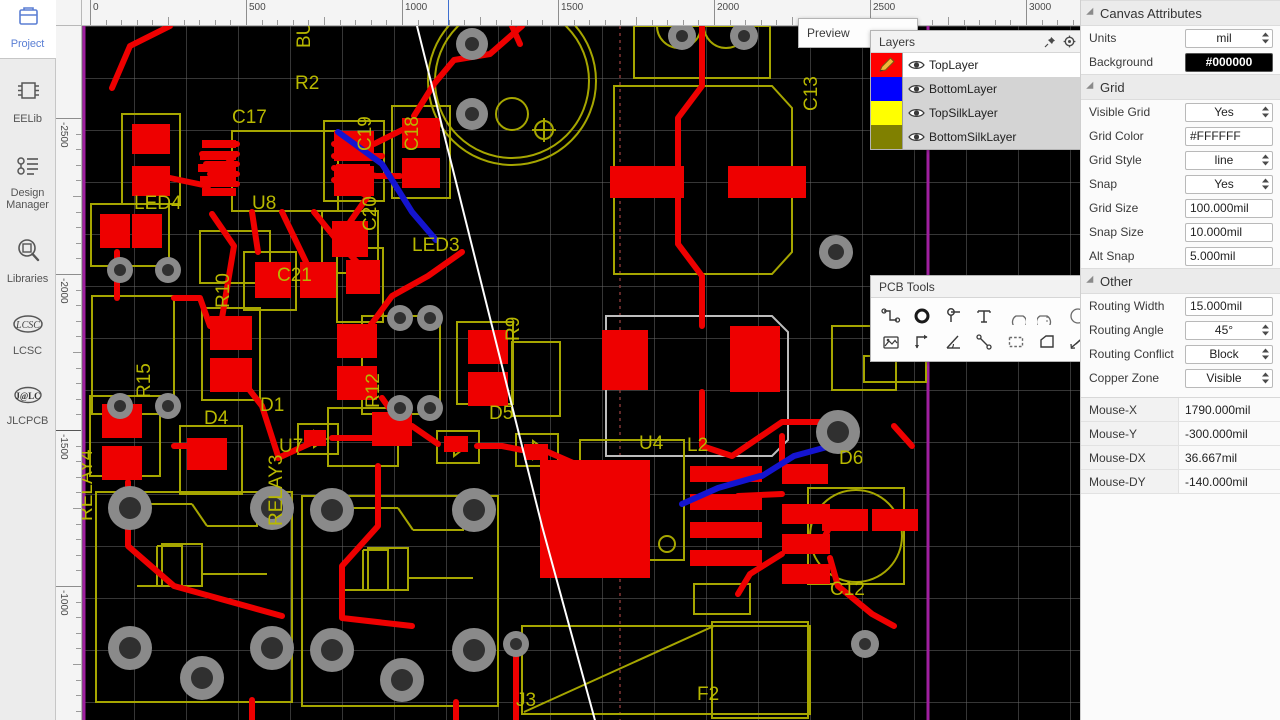 The height and width of the screenshot is (720, 1280). Describe the element at coordinates (1015, 316) in the screenshot. I see `arc-cw-tool` at that location.